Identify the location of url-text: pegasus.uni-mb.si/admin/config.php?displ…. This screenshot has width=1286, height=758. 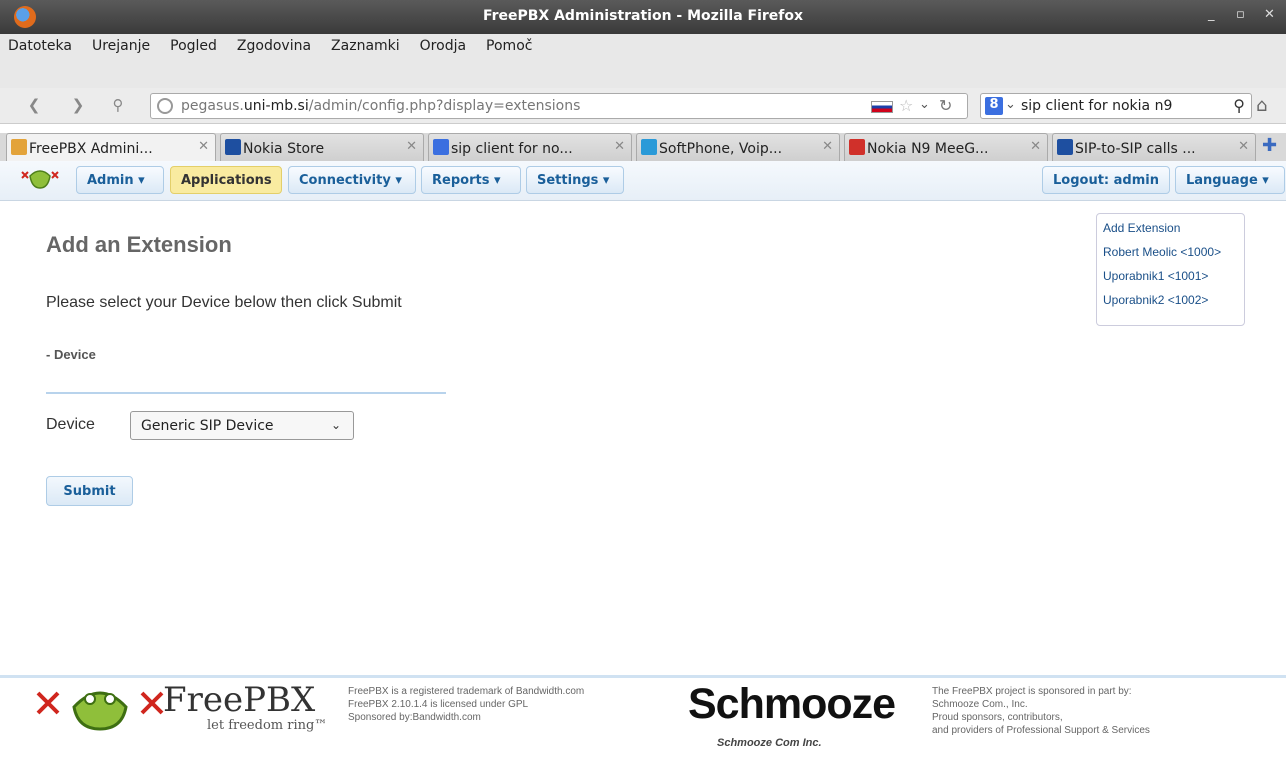
(380, 106).